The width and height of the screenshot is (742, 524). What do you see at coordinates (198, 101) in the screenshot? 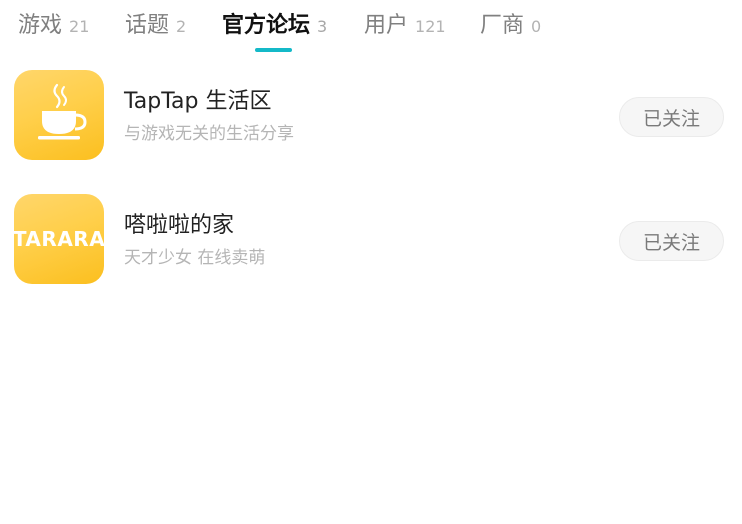
I see `forum-title: TapTap 生活区` at bounding box center [198, 101].